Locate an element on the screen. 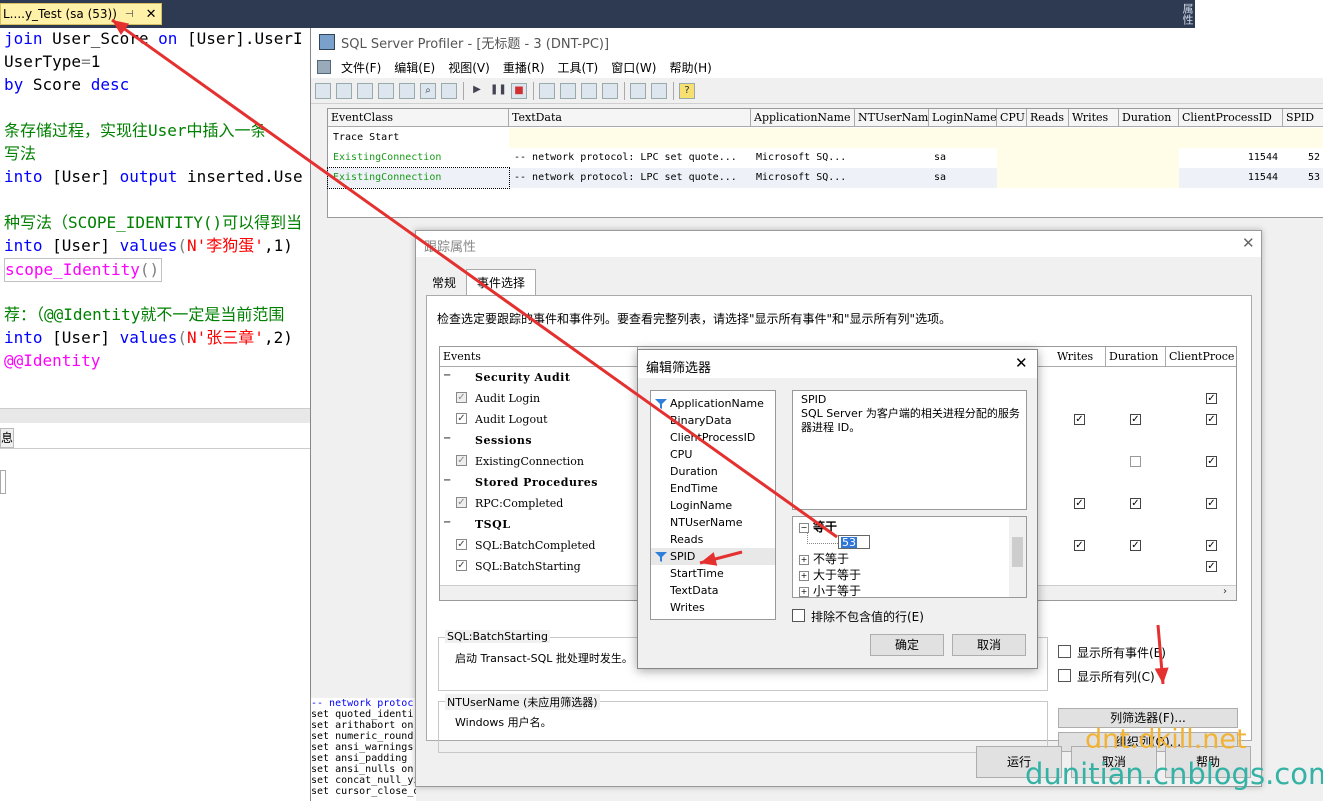 The image size is (1323, 802). help-icon: ? is located at coordinates (687, 90).